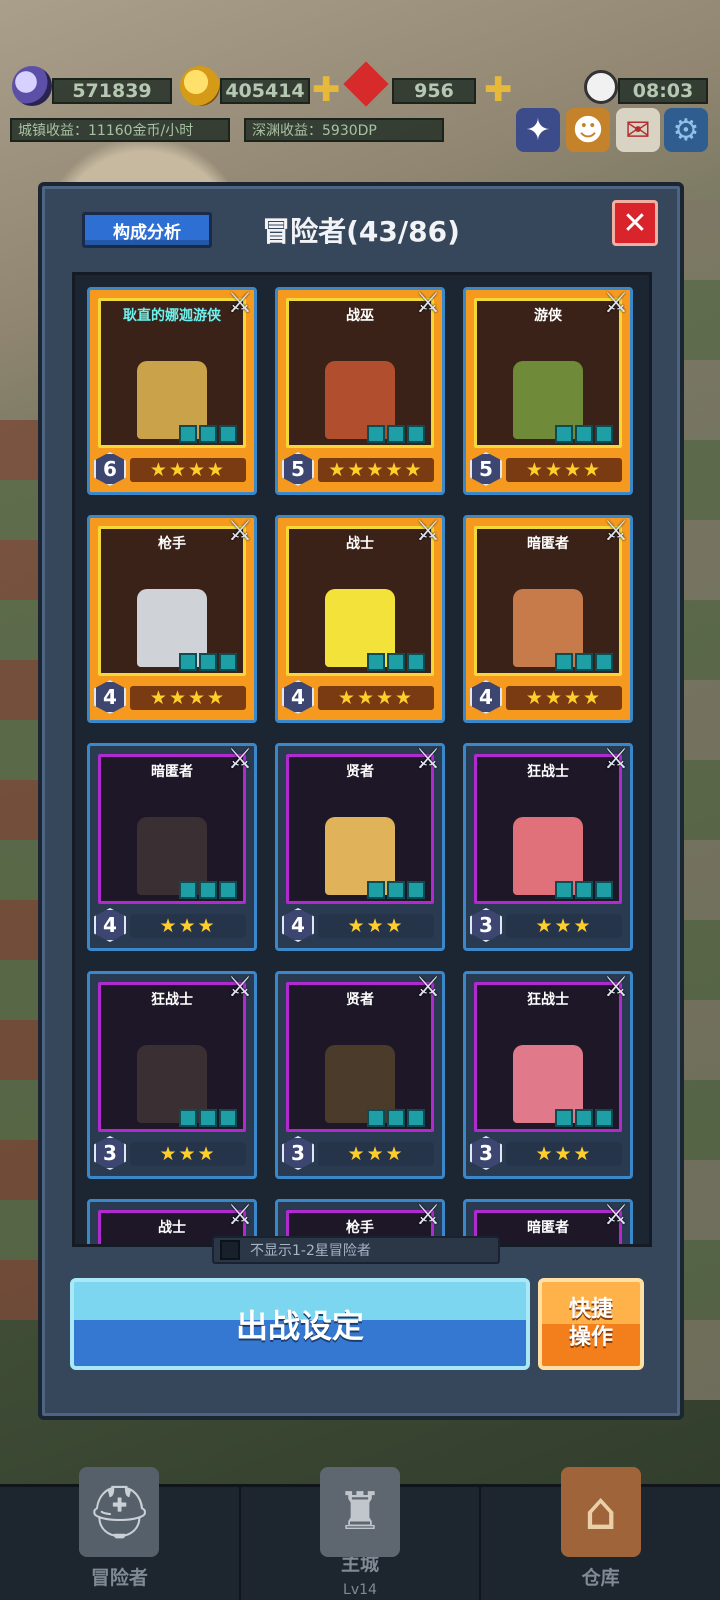 Image resolution: width=720 pixels, height=1600 pixels. I want to click on add-gold-button: ✚, so click(326, 90).